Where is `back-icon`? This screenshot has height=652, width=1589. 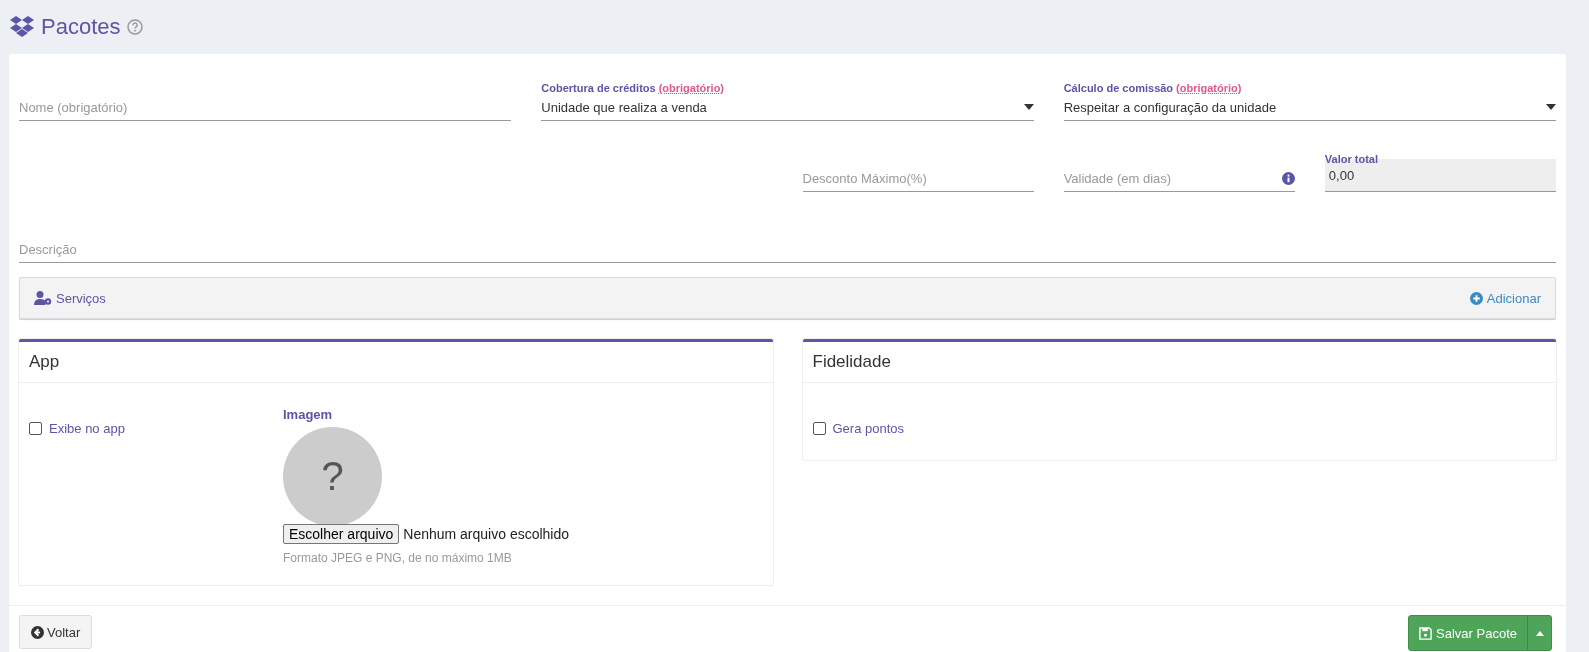 back-icon is located at coordinates (37, 632).